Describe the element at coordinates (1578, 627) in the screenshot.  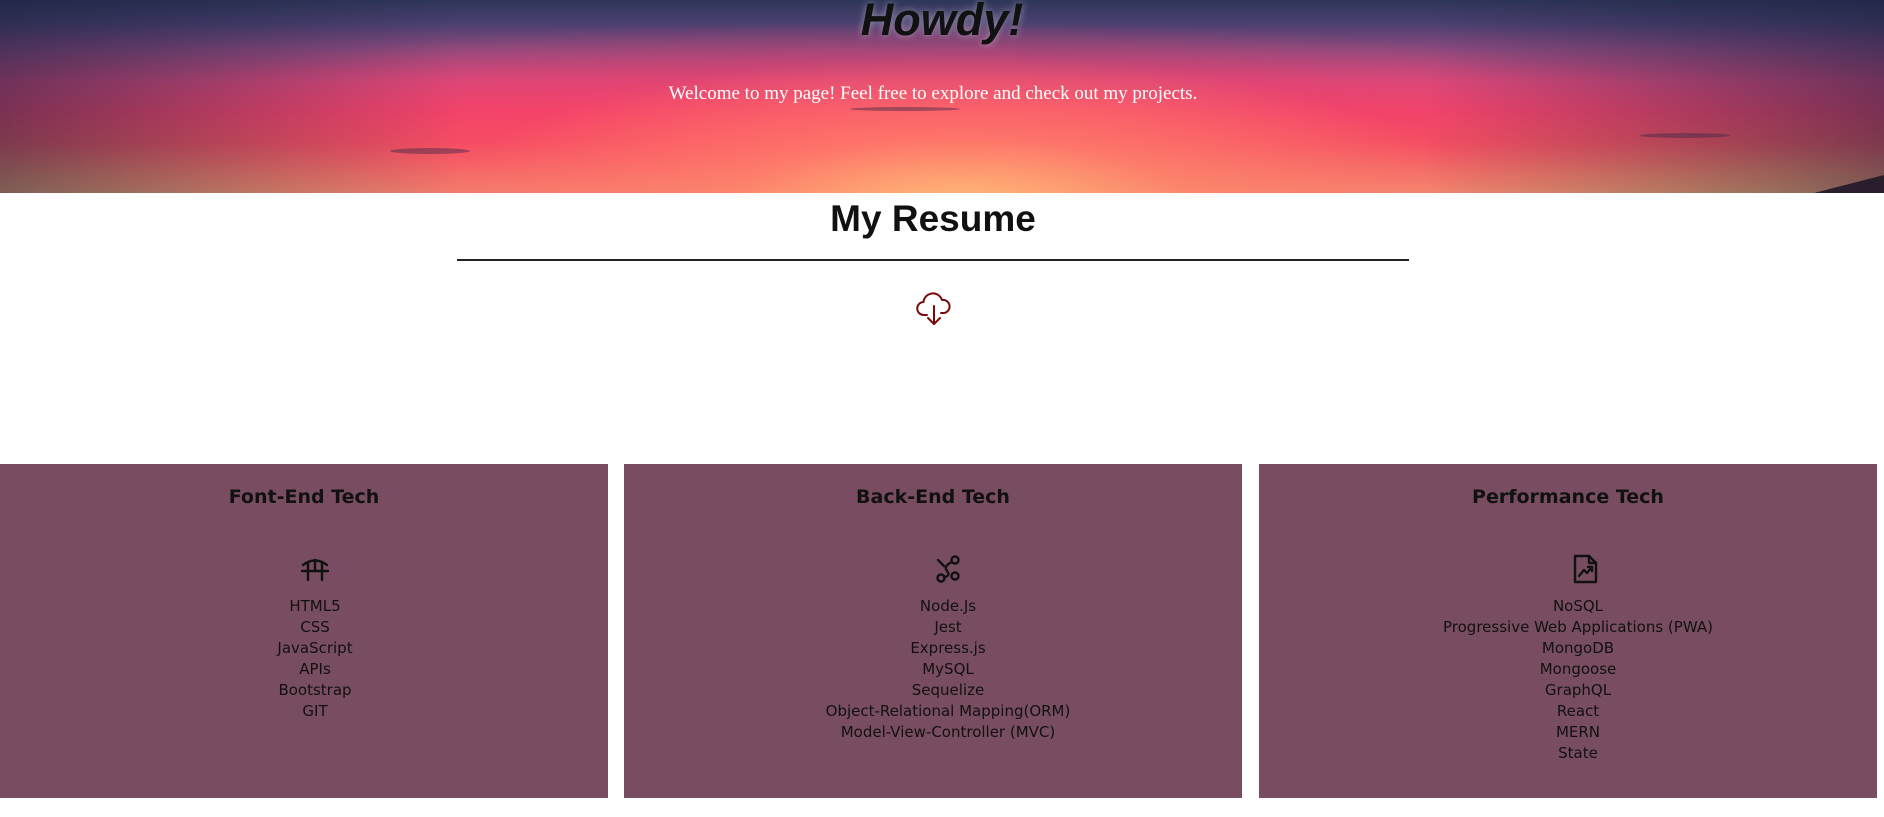
I see `list-item: Progressive Web Applications (PWA)` at that location.